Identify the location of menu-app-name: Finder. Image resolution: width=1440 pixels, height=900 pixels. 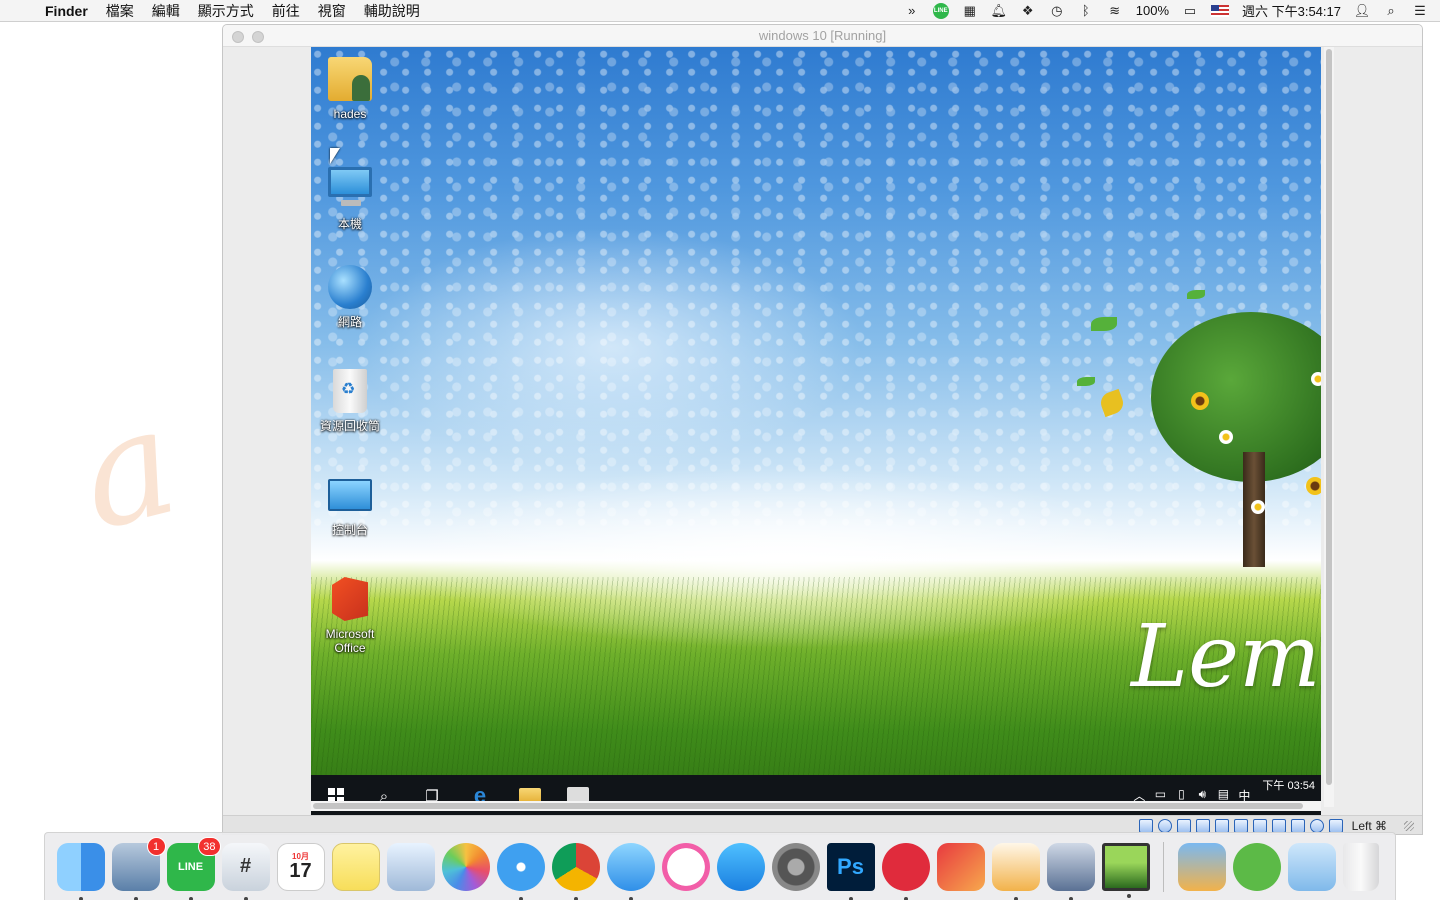
(66, 11).